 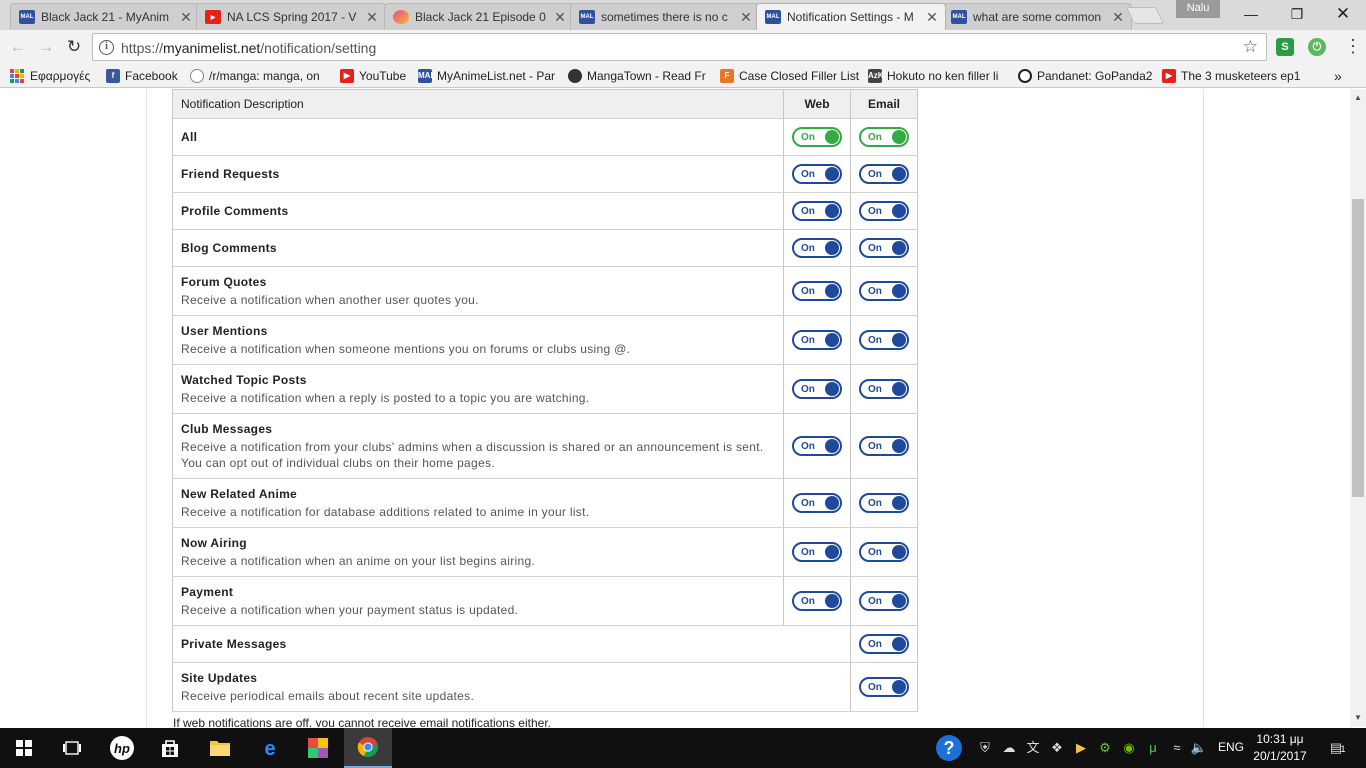 What do you see at coordinates (72, 748) in the screenshot?
I see `task-view-icon` at bounding box center [72, 748].